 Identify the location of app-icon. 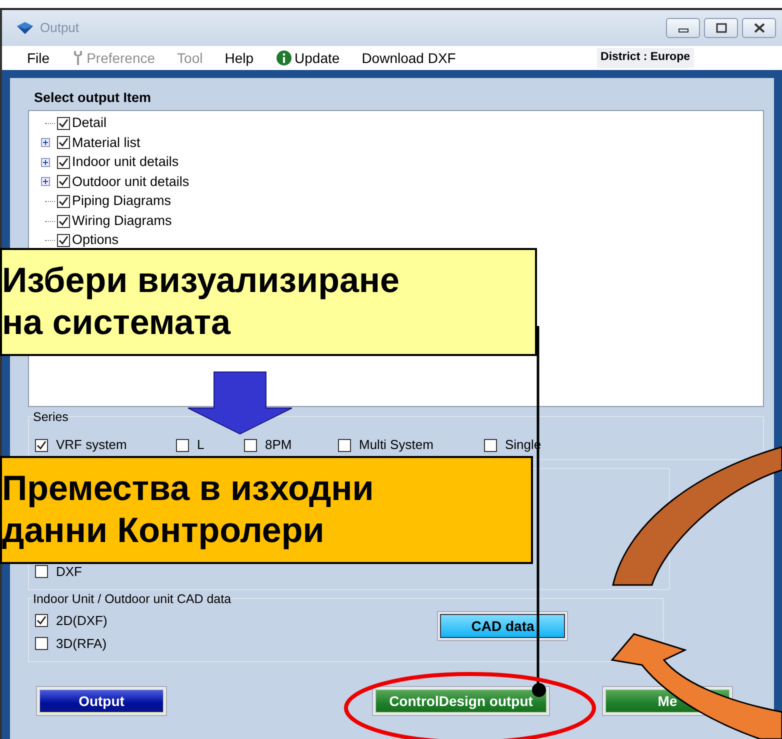
(25, 28).